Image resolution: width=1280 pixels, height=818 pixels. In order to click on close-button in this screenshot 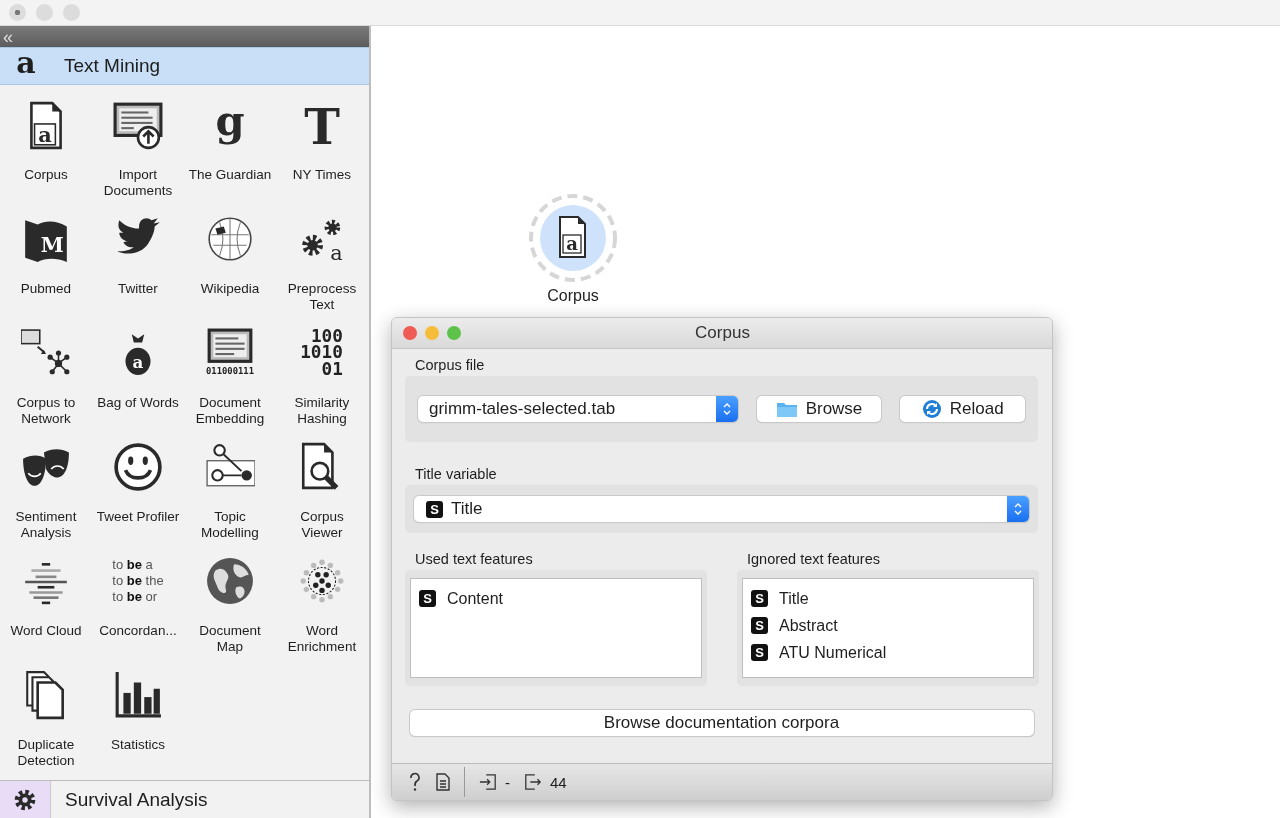, I will do `click(410, 333)`.